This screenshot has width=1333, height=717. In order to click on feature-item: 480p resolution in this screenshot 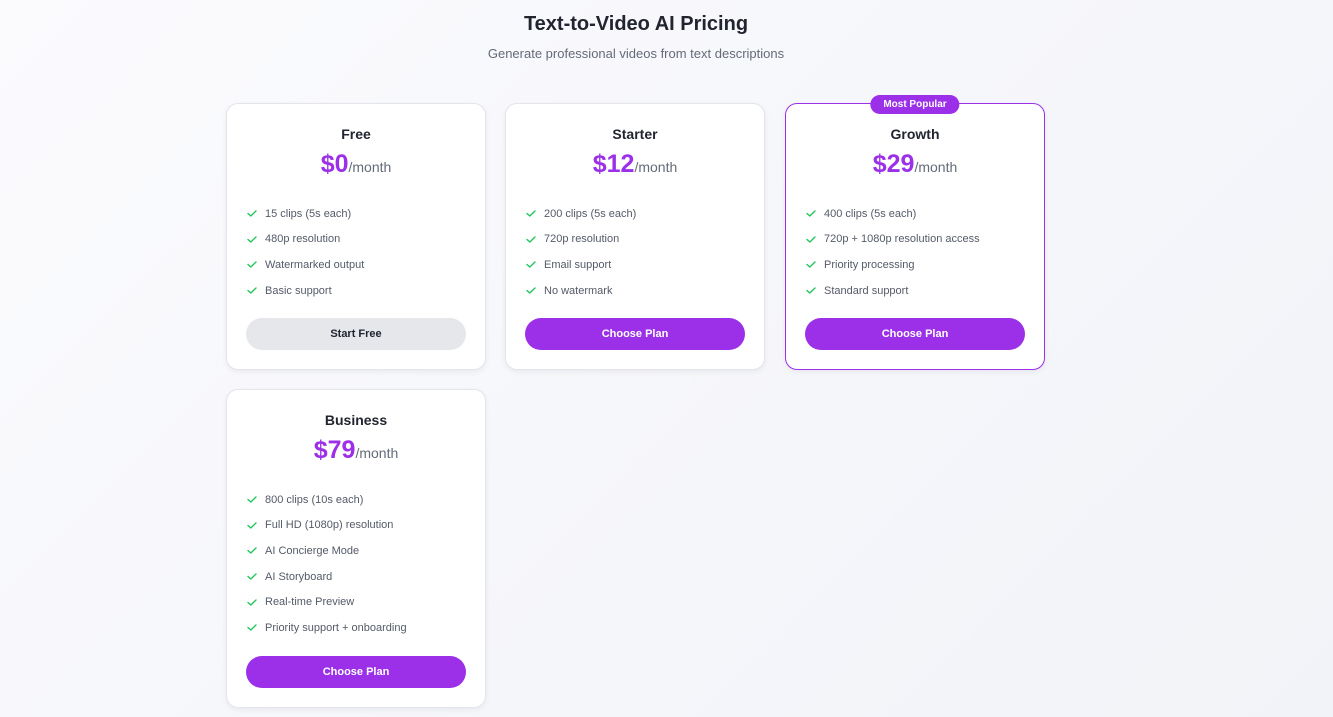, I will do `click(356, 240)`.